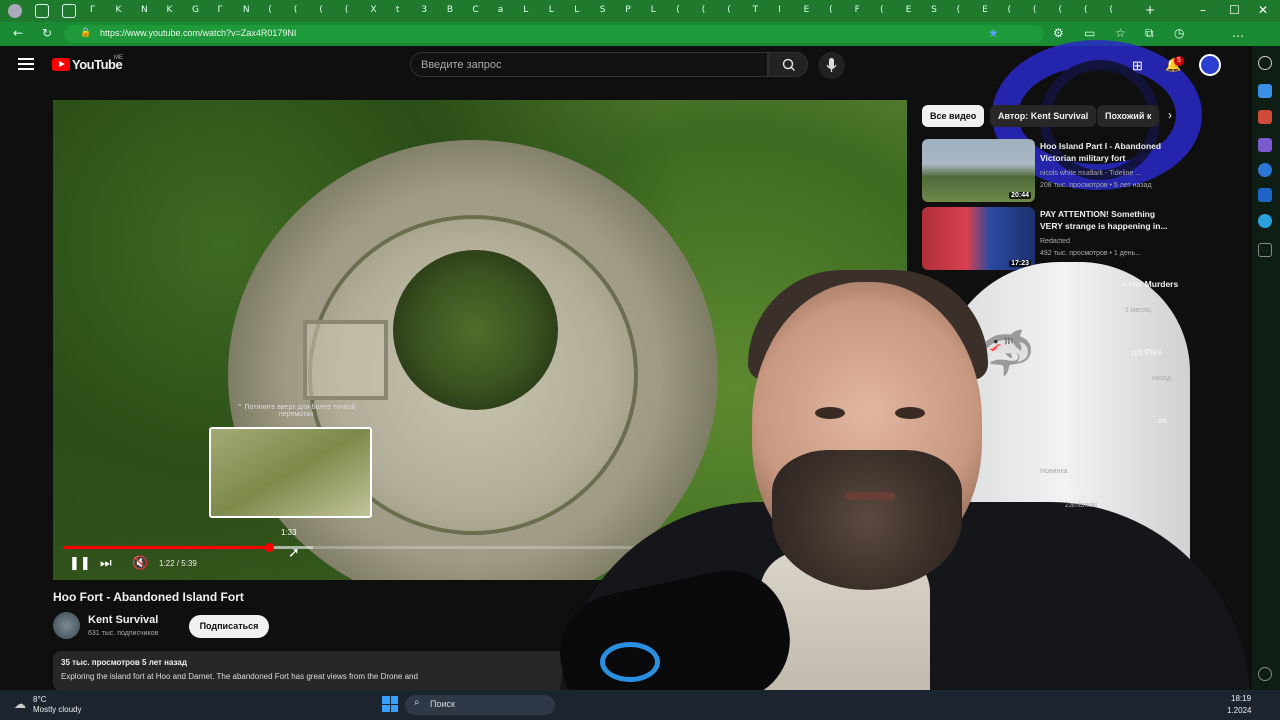 The height and width of the screenshot is (720, 1280). Describe the element at coordinates (123, 620) in the screenshot. I see `channel-name: Kent Survival` at that location.